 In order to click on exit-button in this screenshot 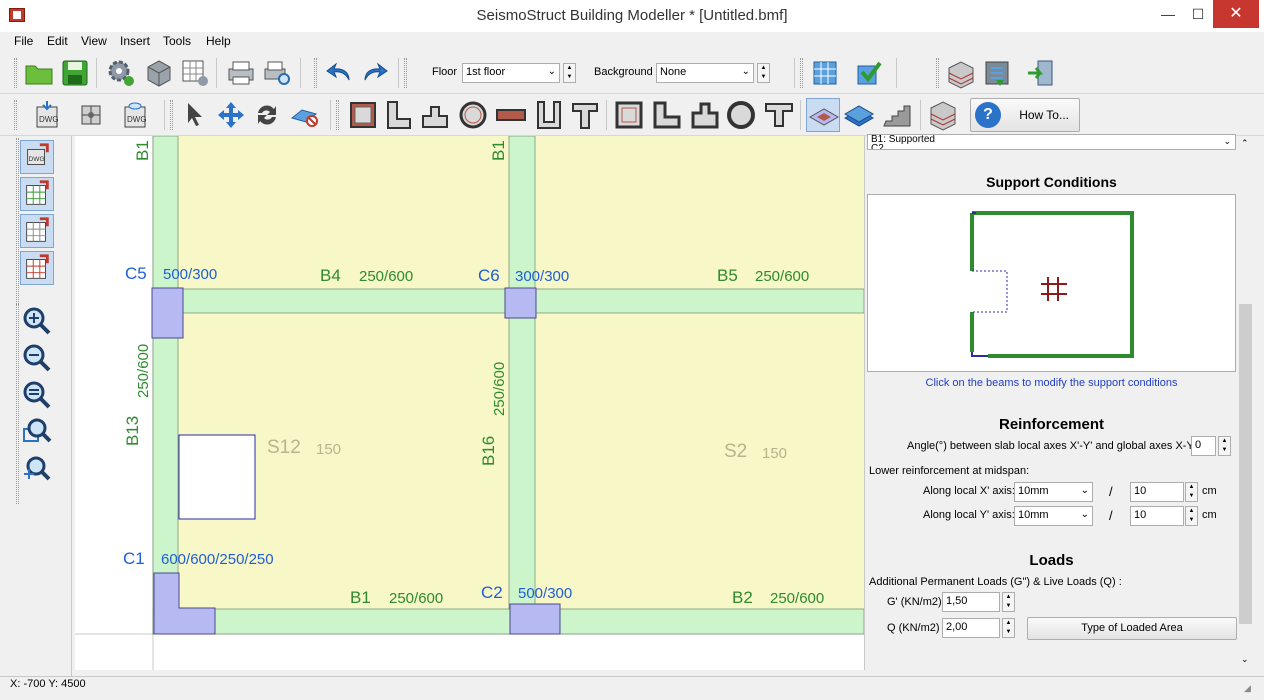, I will do `click(1041, 73)`.